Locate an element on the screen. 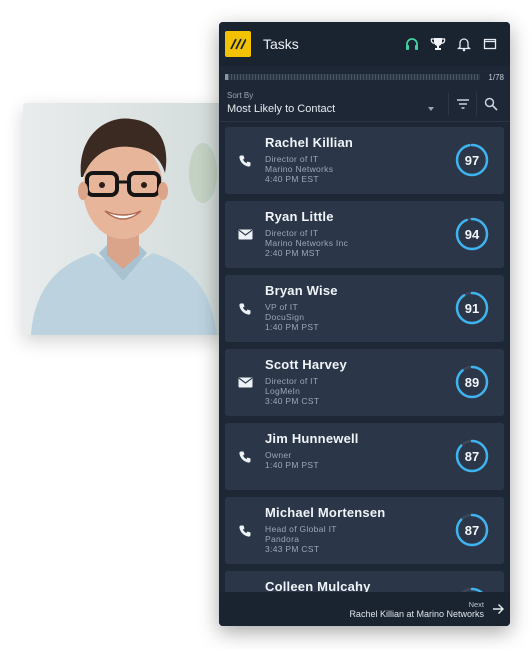  app-logo is located at coordinates (238, 44).